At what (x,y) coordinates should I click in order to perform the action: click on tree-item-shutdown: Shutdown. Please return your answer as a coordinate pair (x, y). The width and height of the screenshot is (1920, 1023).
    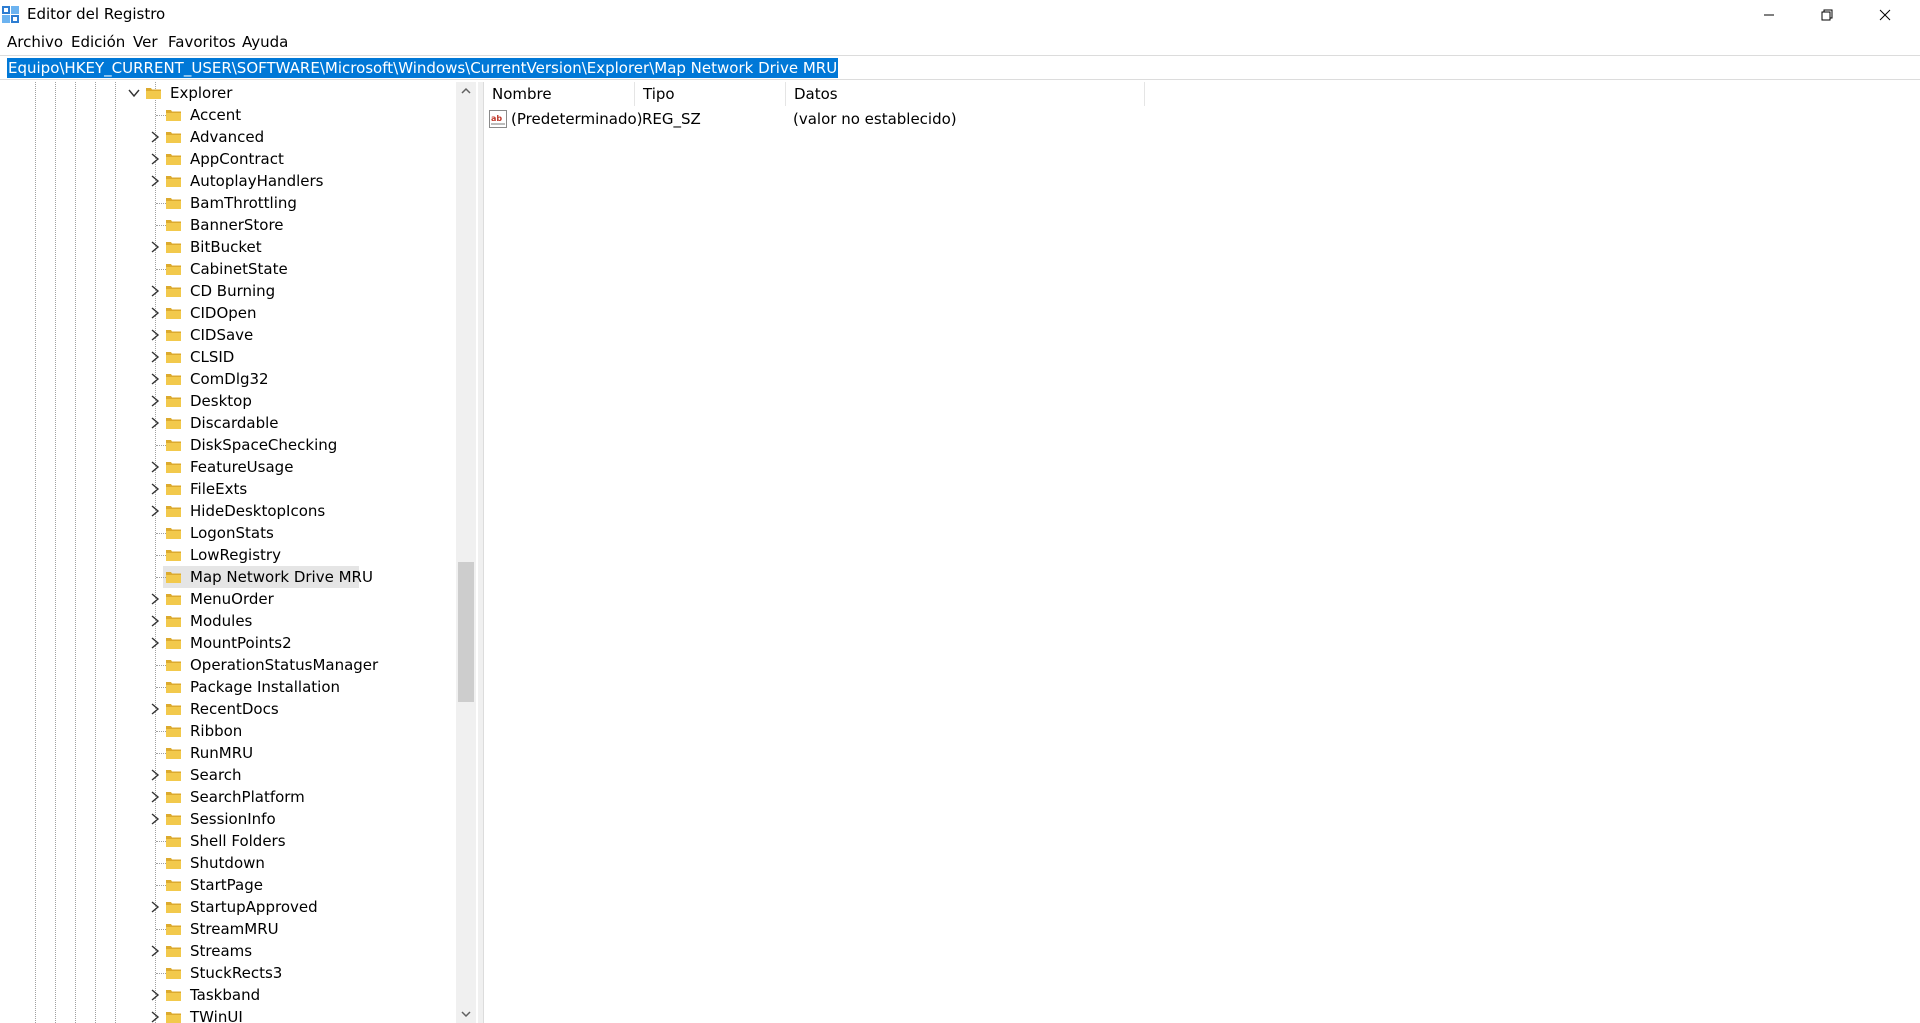
    Looking at the image, I should click on (230, 863).